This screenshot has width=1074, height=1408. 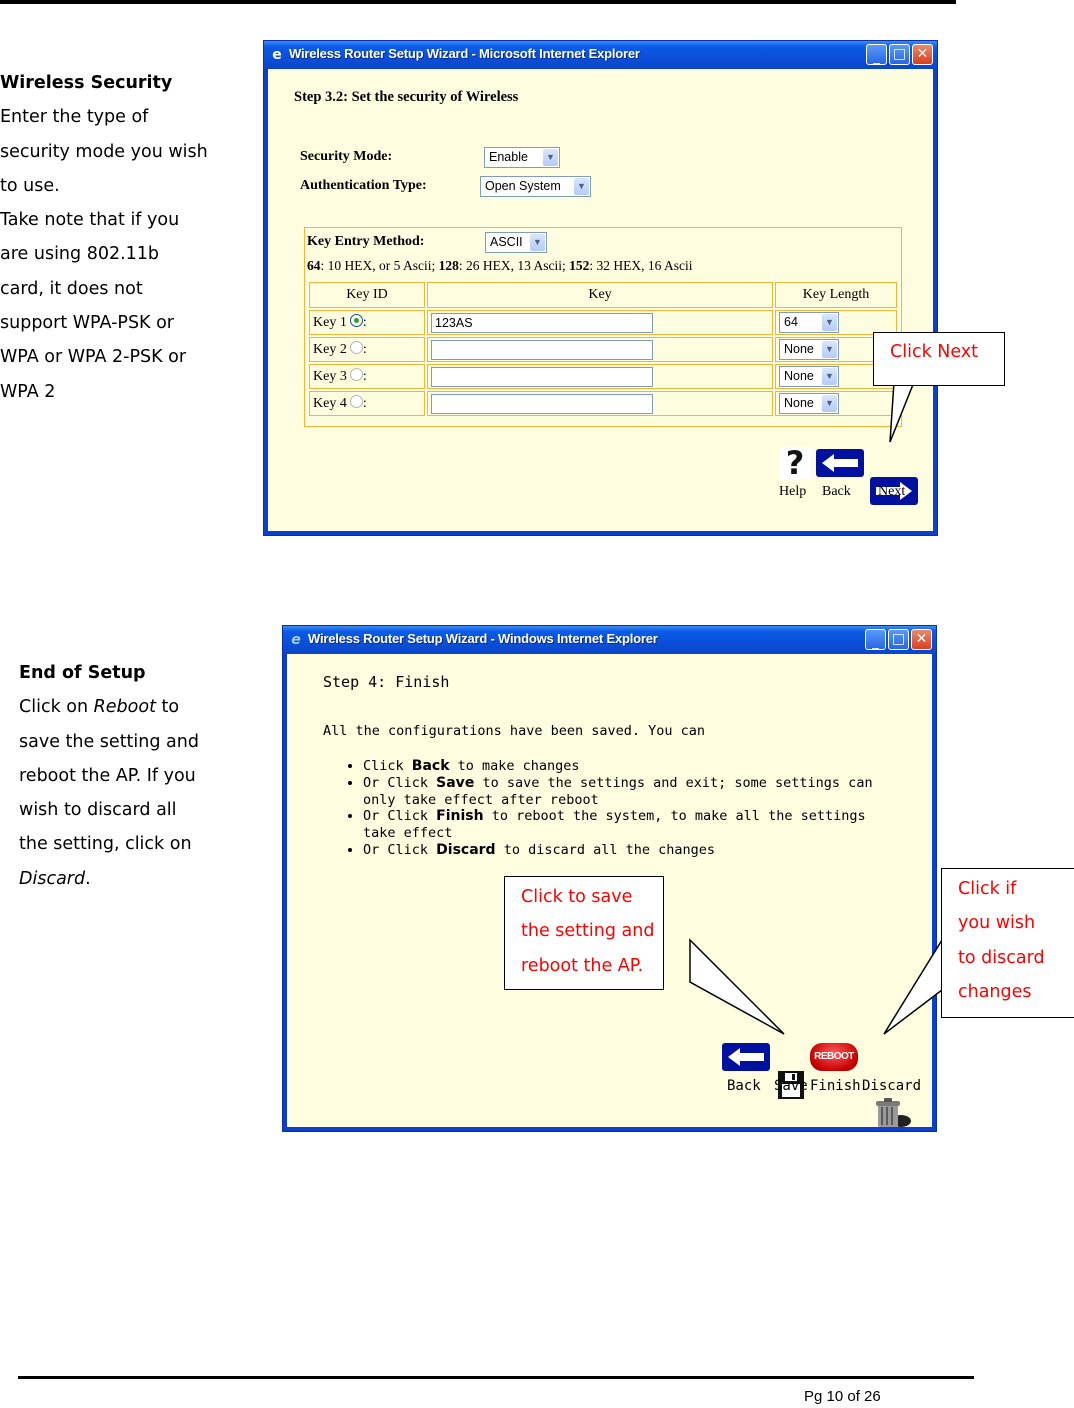 What do you see at coordinates (893, 1112) in the screenshot?
I see `trash-can-icon` at bounding box center [893, 1112].